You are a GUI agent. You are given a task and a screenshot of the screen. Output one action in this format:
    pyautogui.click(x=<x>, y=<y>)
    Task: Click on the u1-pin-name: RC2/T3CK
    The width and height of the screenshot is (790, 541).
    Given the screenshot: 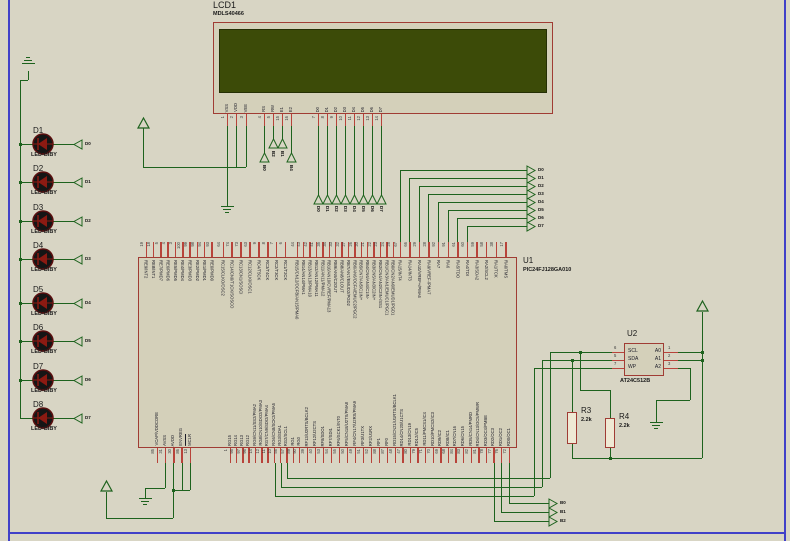 What is the action you would take?
    pyautogui.click(x=277, y=269)
    